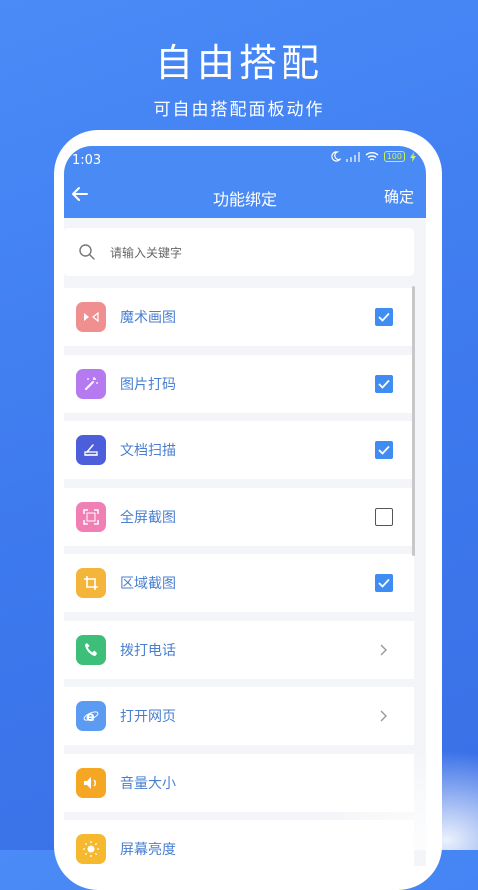 This screenshot has width=478, height=890. Describe the element at coordinates (91, 450) in the screenshot. I see `scanner-icon` at that location.